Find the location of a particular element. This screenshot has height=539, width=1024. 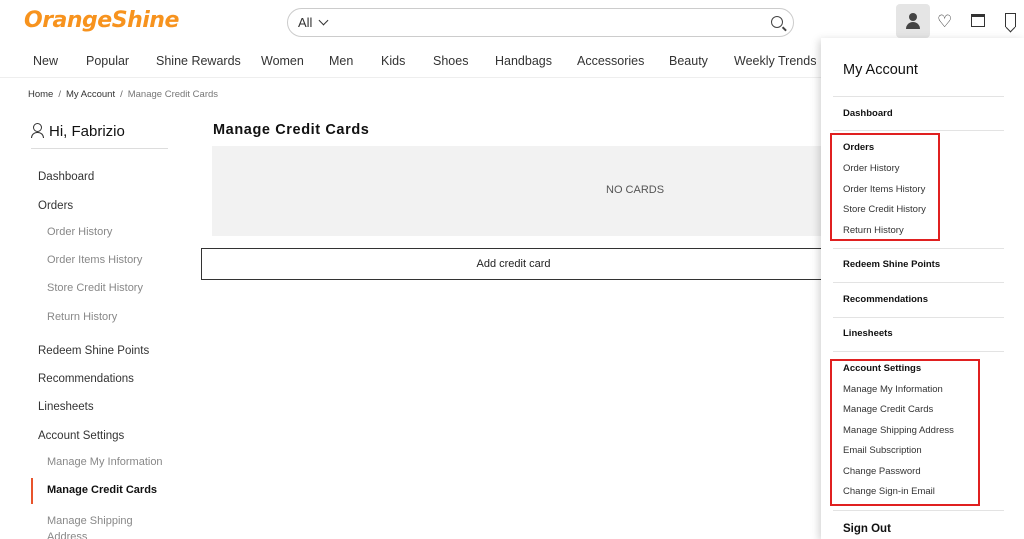

bookmark-icon is located at coordinates (1010, 20).